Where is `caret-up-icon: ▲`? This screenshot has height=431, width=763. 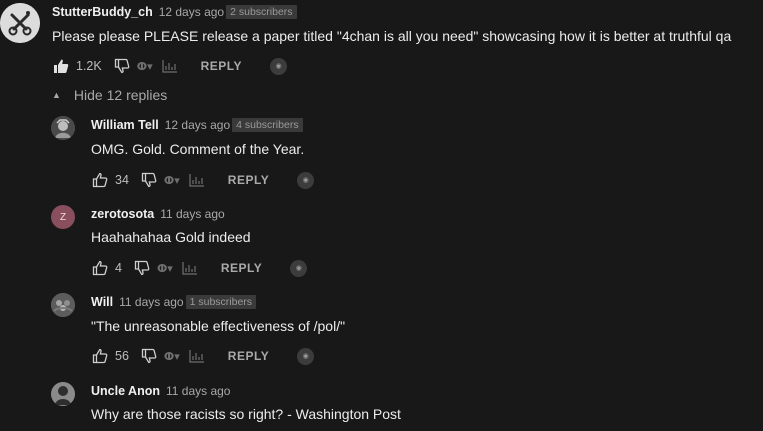
caret-up-icon: ▲ is located at coordinates (56, 95).